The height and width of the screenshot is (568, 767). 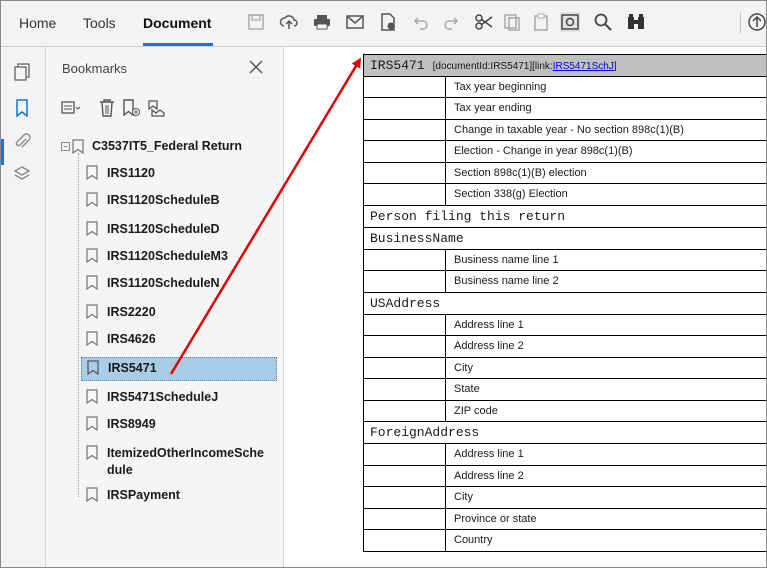 I want to click on bookmark-label: IRS1120ScheduleN, so click(x=163, y=283).